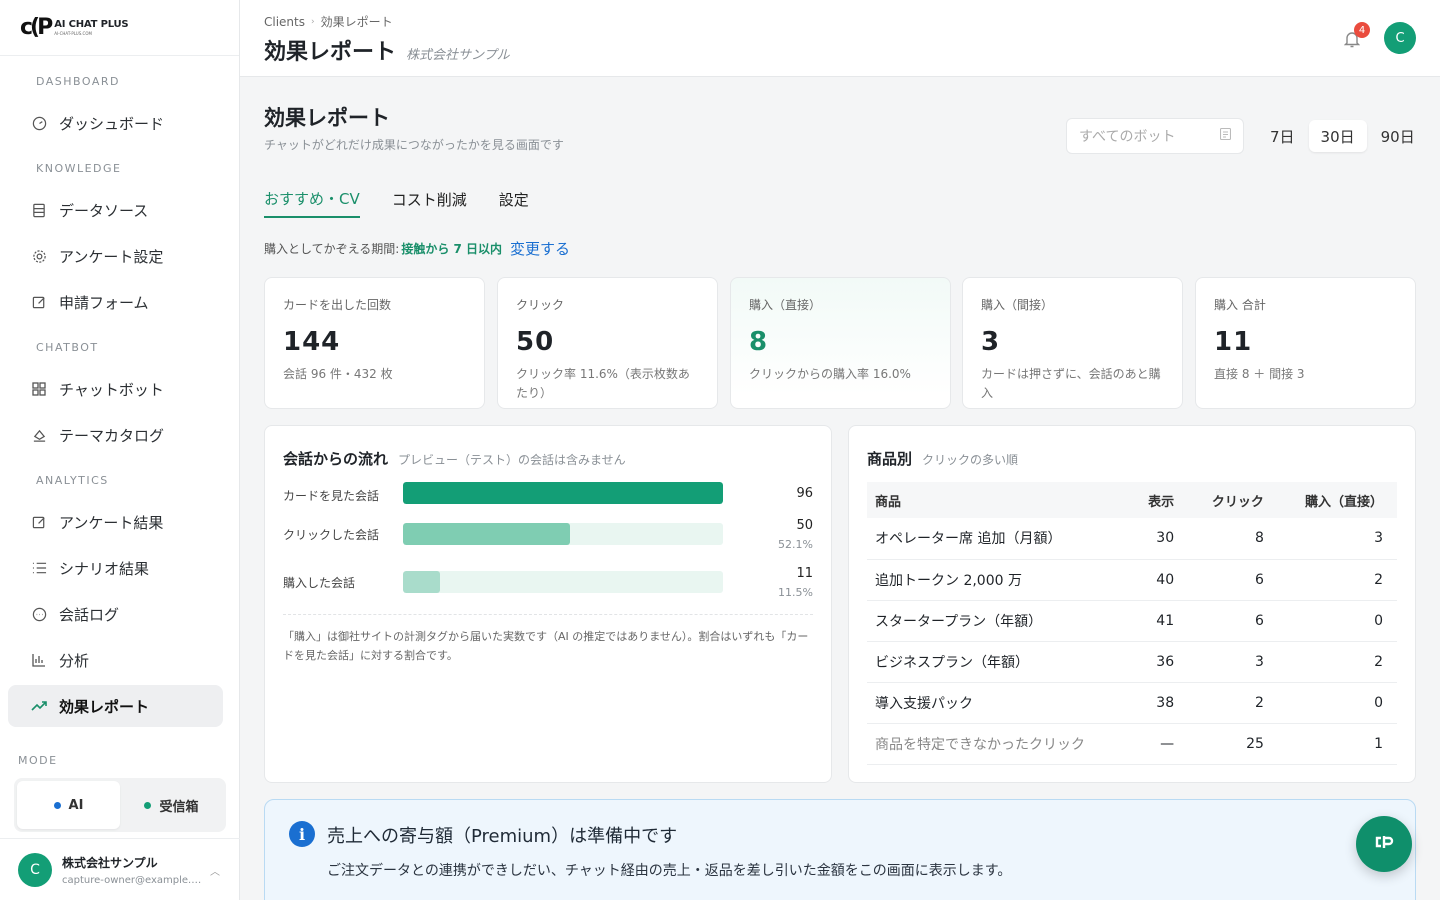 This screenshot has height=900, width=1440. I want to click on chat-launcher-button, so click(1384, 844).